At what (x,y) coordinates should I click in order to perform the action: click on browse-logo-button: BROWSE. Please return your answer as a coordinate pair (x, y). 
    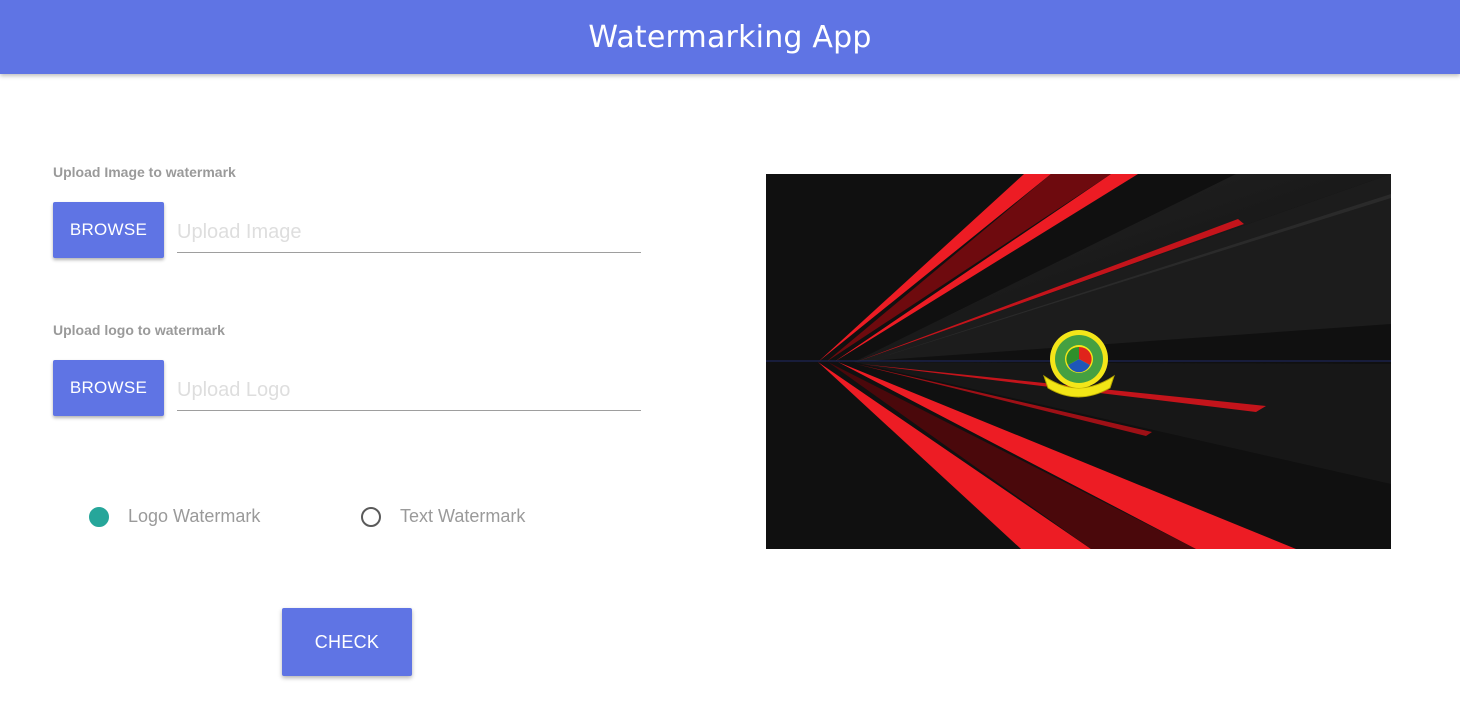
    Looking at the image, I should click on (108, 388).